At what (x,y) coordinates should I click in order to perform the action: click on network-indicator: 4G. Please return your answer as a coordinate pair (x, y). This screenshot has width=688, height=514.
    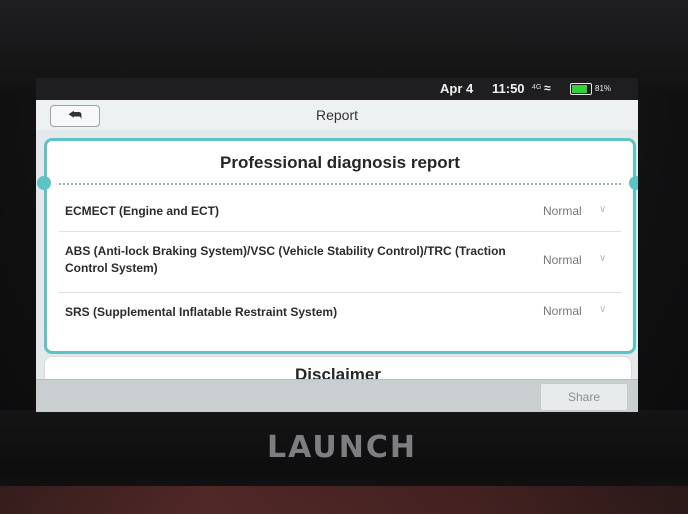
    Looking at the image, I should click on (537, 87).